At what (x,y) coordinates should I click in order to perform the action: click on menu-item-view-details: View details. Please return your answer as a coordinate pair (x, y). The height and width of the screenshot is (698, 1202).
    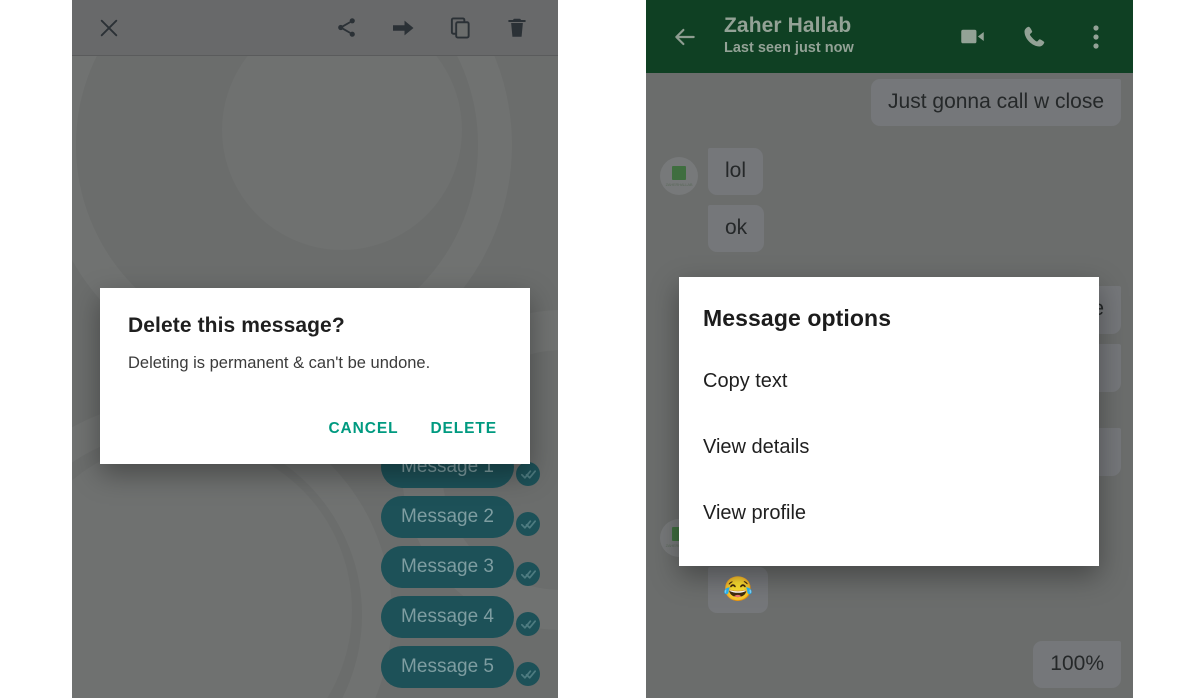
    Looking at the image, I should click on (889, 447).